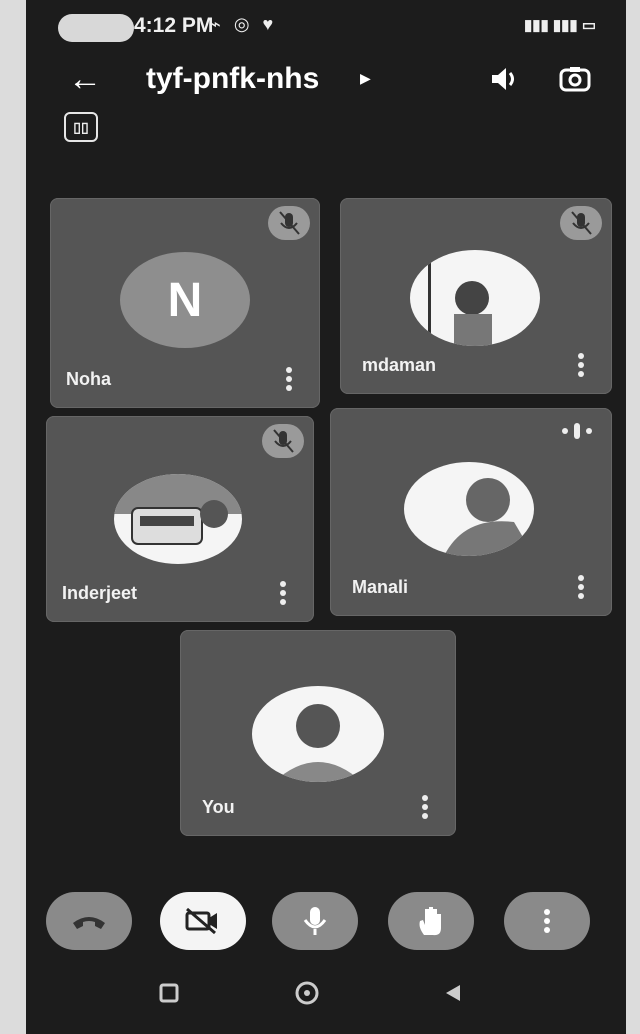 This screenshot has height=1034, width=640. I want to click on camera-toggle-button, so click(203, 921).